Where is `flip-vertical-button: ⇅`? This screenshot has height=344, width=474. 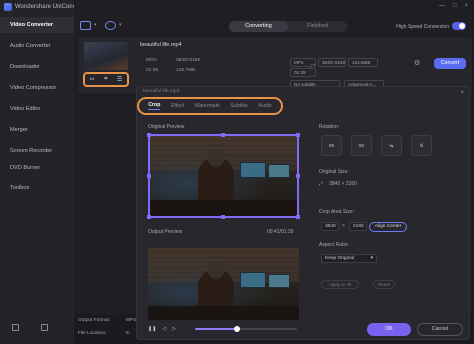 flip-vertical-button: ⇅ is located at coordinates (421, 145).